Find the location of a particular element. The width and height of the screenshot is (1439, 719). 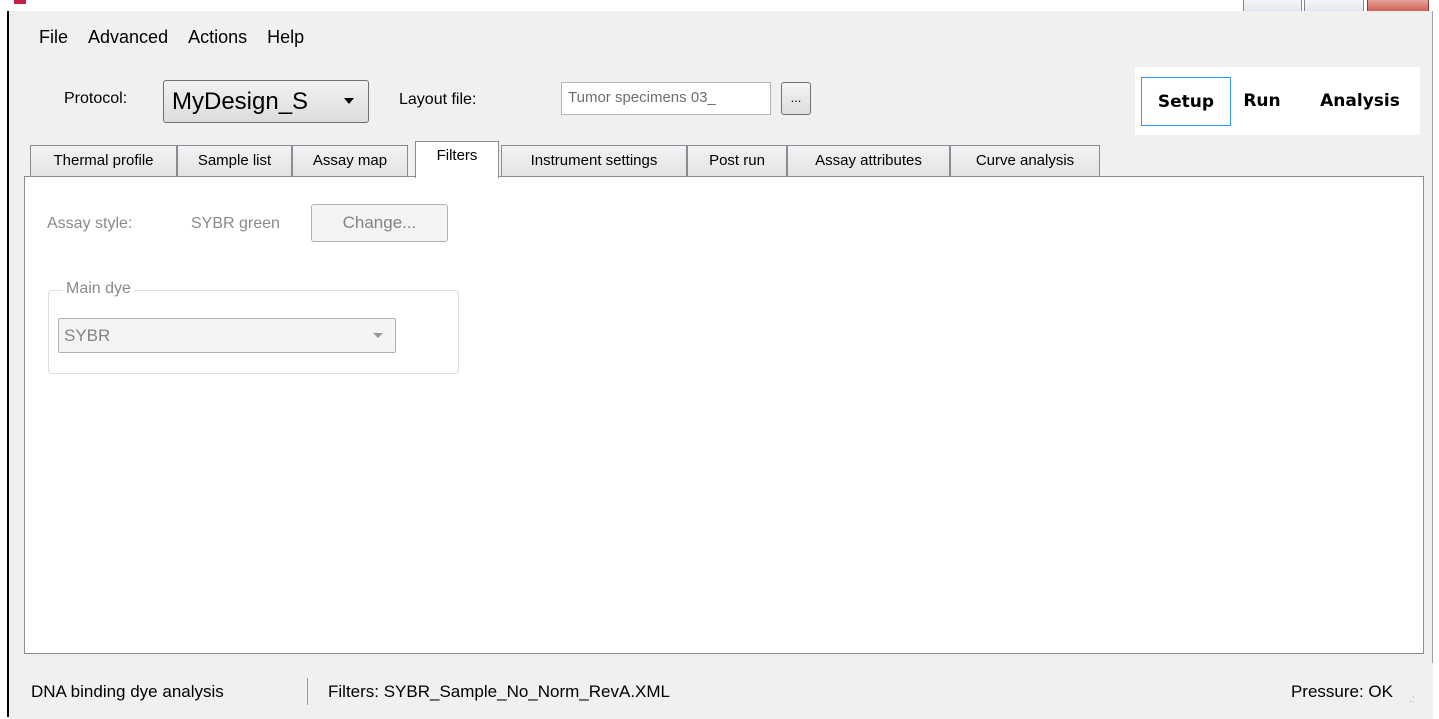

tab-curve-analysis: Curve analysis is located at coordinates (1025, 161).